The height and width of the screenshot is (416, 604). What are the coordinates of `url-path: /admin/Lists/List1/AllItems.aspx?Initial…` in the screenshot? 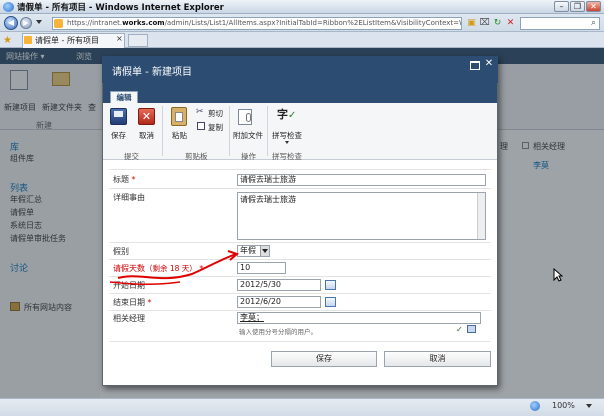 It's located at (312, 23).